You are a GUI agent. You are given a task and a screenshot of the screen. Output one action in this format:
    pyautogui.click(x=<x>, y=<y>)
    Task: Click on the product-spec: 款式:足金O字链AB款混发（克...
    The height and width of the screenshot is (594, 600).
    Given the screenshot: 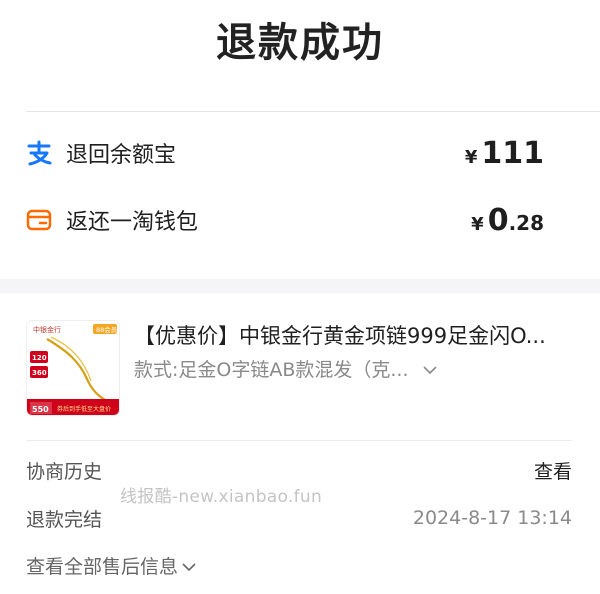 What is the action you would take?
    pyautogui.click(x=271, y=370)
    